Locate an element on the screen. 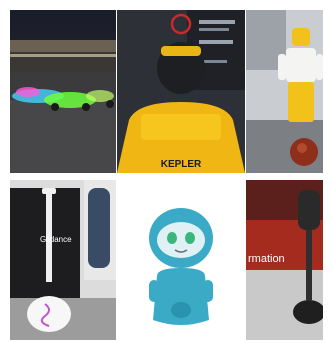 The image size is (333, 343). yellow-humanoid-image is located at coordinates (284, 91).